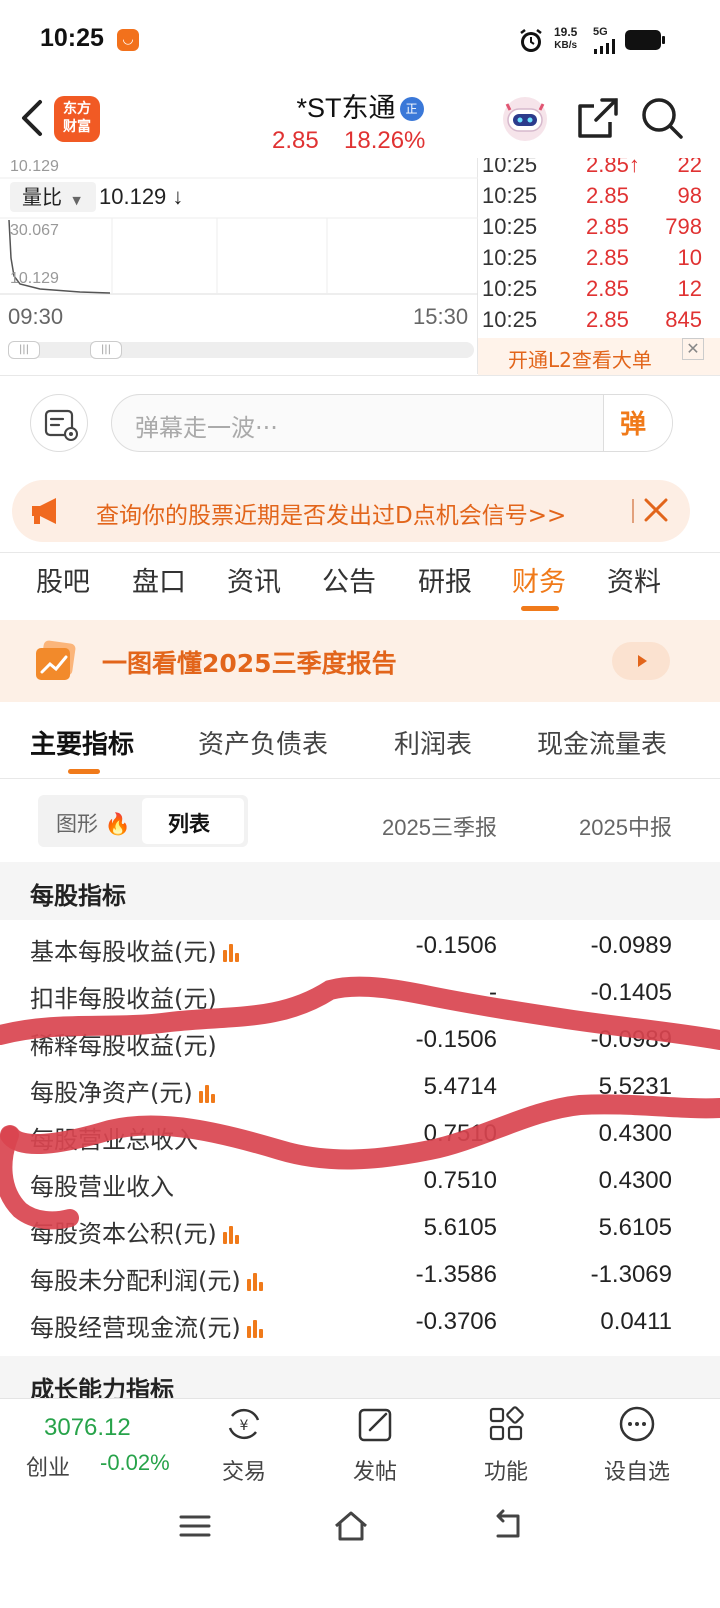 Image resolution: width=720 pixels, height=1608 pixels. I want to click on table-row: 每股资本公积(元) 5.6105 5.6105, so click(360, 1231).